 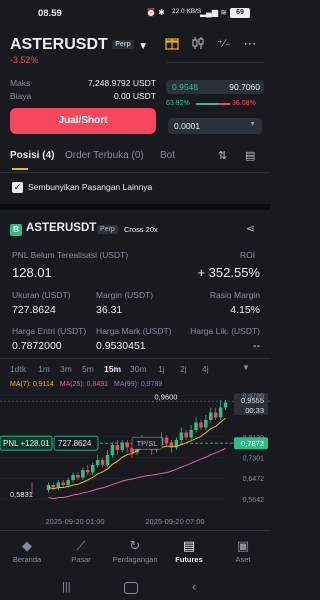 I want to click on symbol-title: ASTERUSDT Perp ▼, so click(x=79, y=45).